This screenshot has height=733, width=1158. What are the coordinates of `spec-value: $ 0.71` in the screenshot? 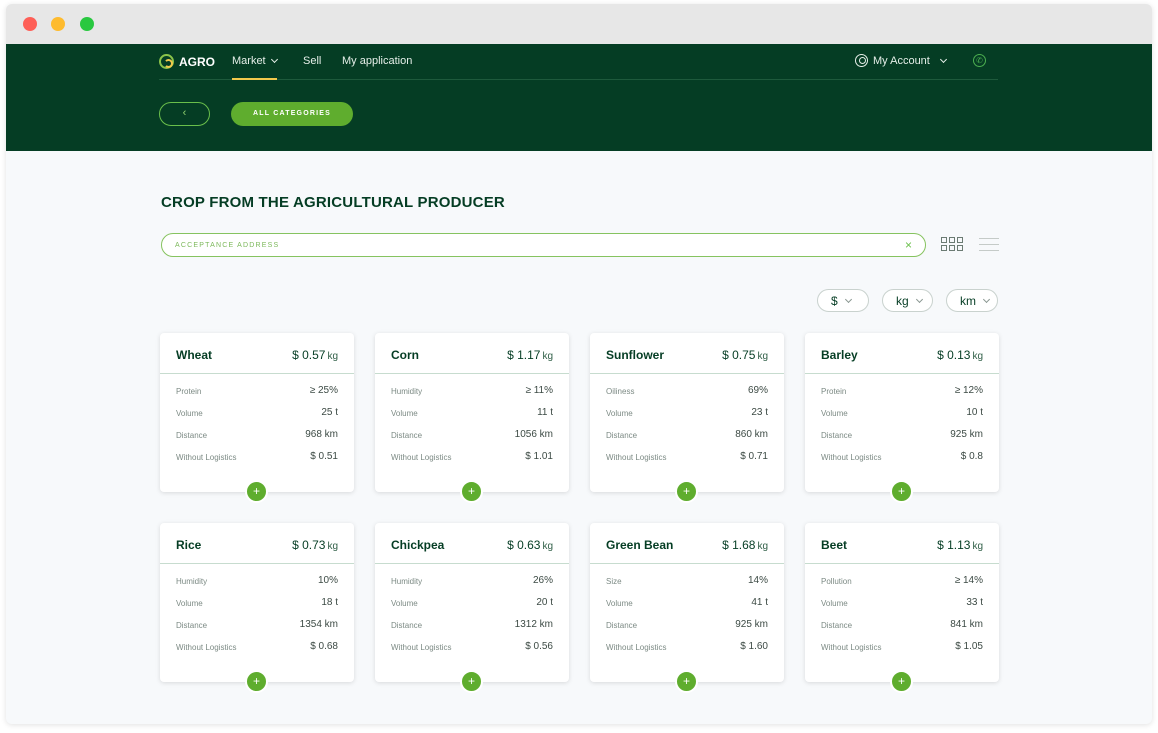 It's located at (754, 456).